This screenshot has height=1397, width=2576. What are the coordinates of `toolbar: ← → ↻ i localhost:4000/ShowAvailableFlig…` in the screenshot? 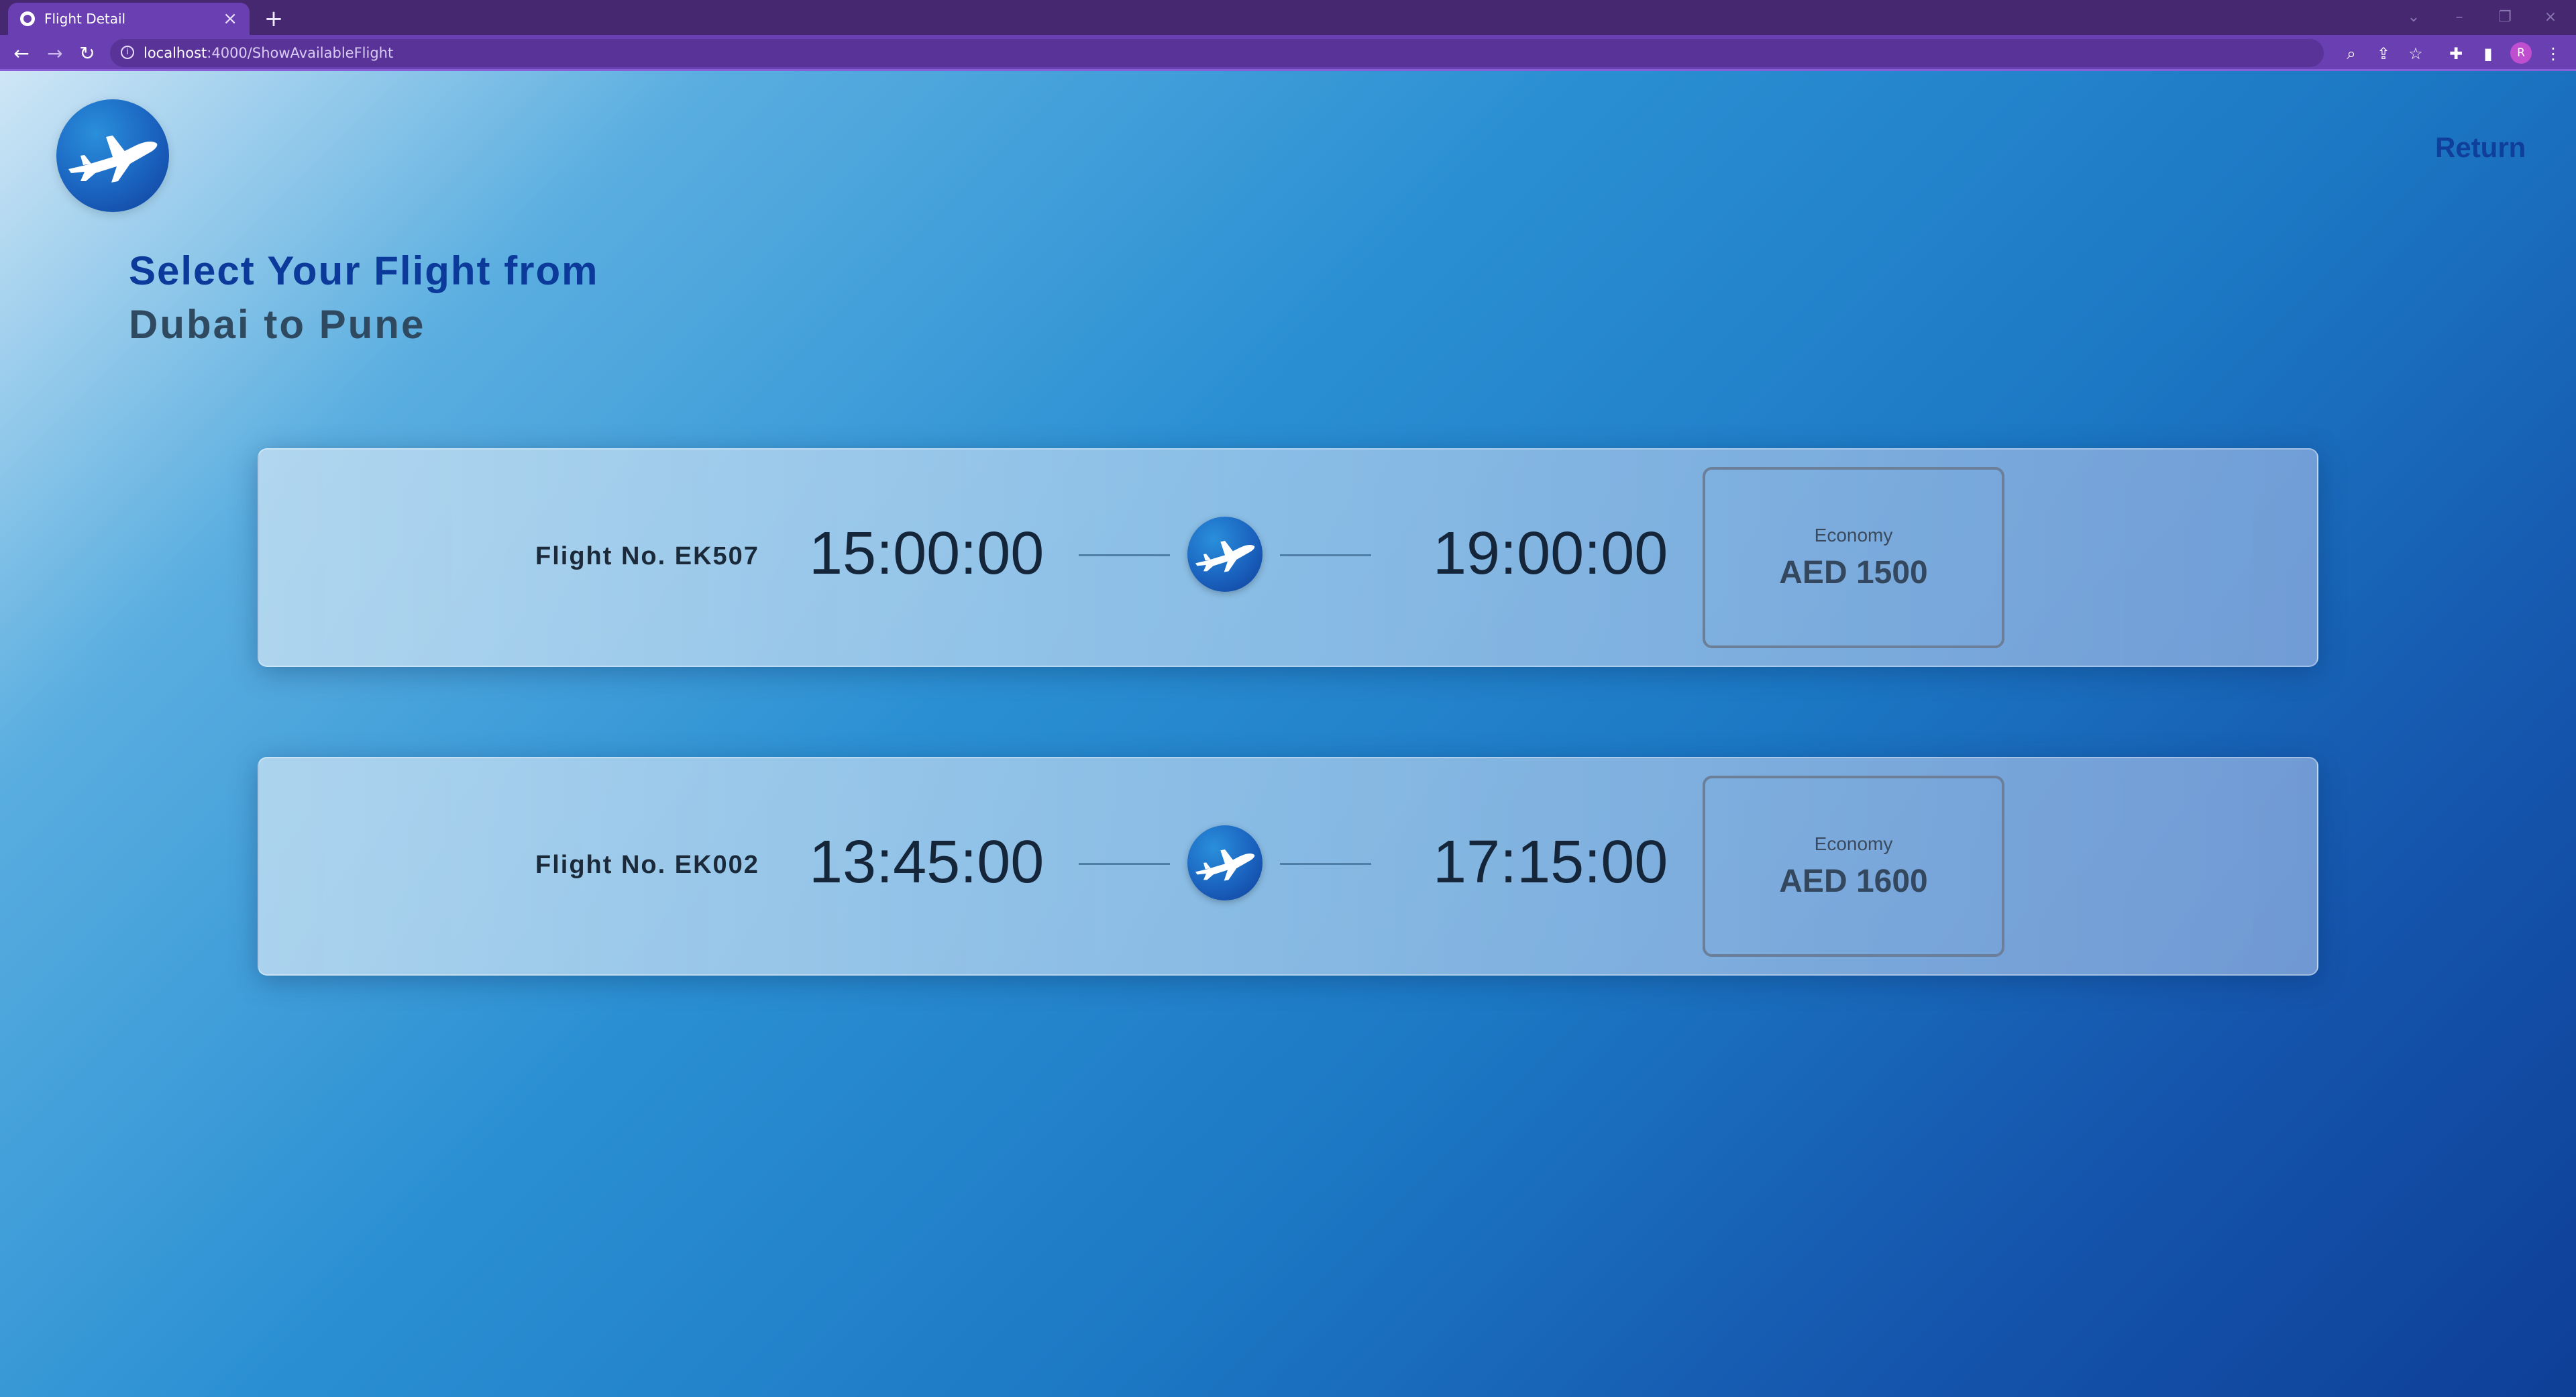 It's located at (1288, 53).